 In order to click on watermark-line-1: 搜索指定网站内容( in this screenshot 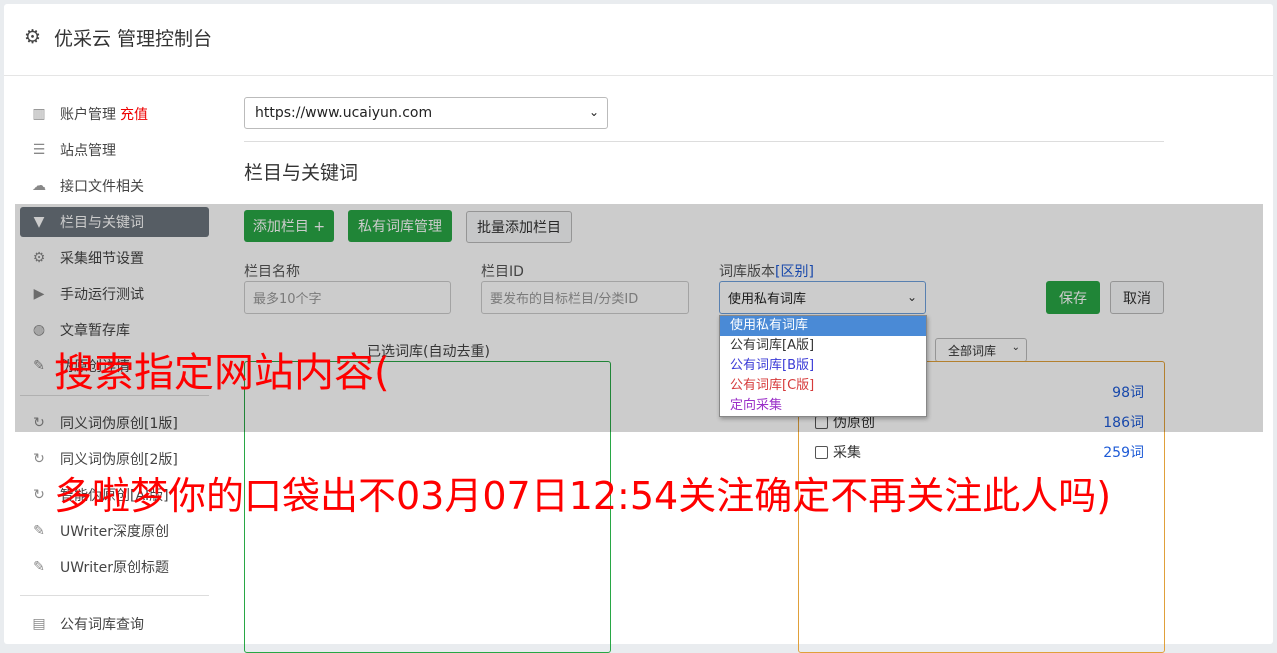, I will do `click(222, 373)`.